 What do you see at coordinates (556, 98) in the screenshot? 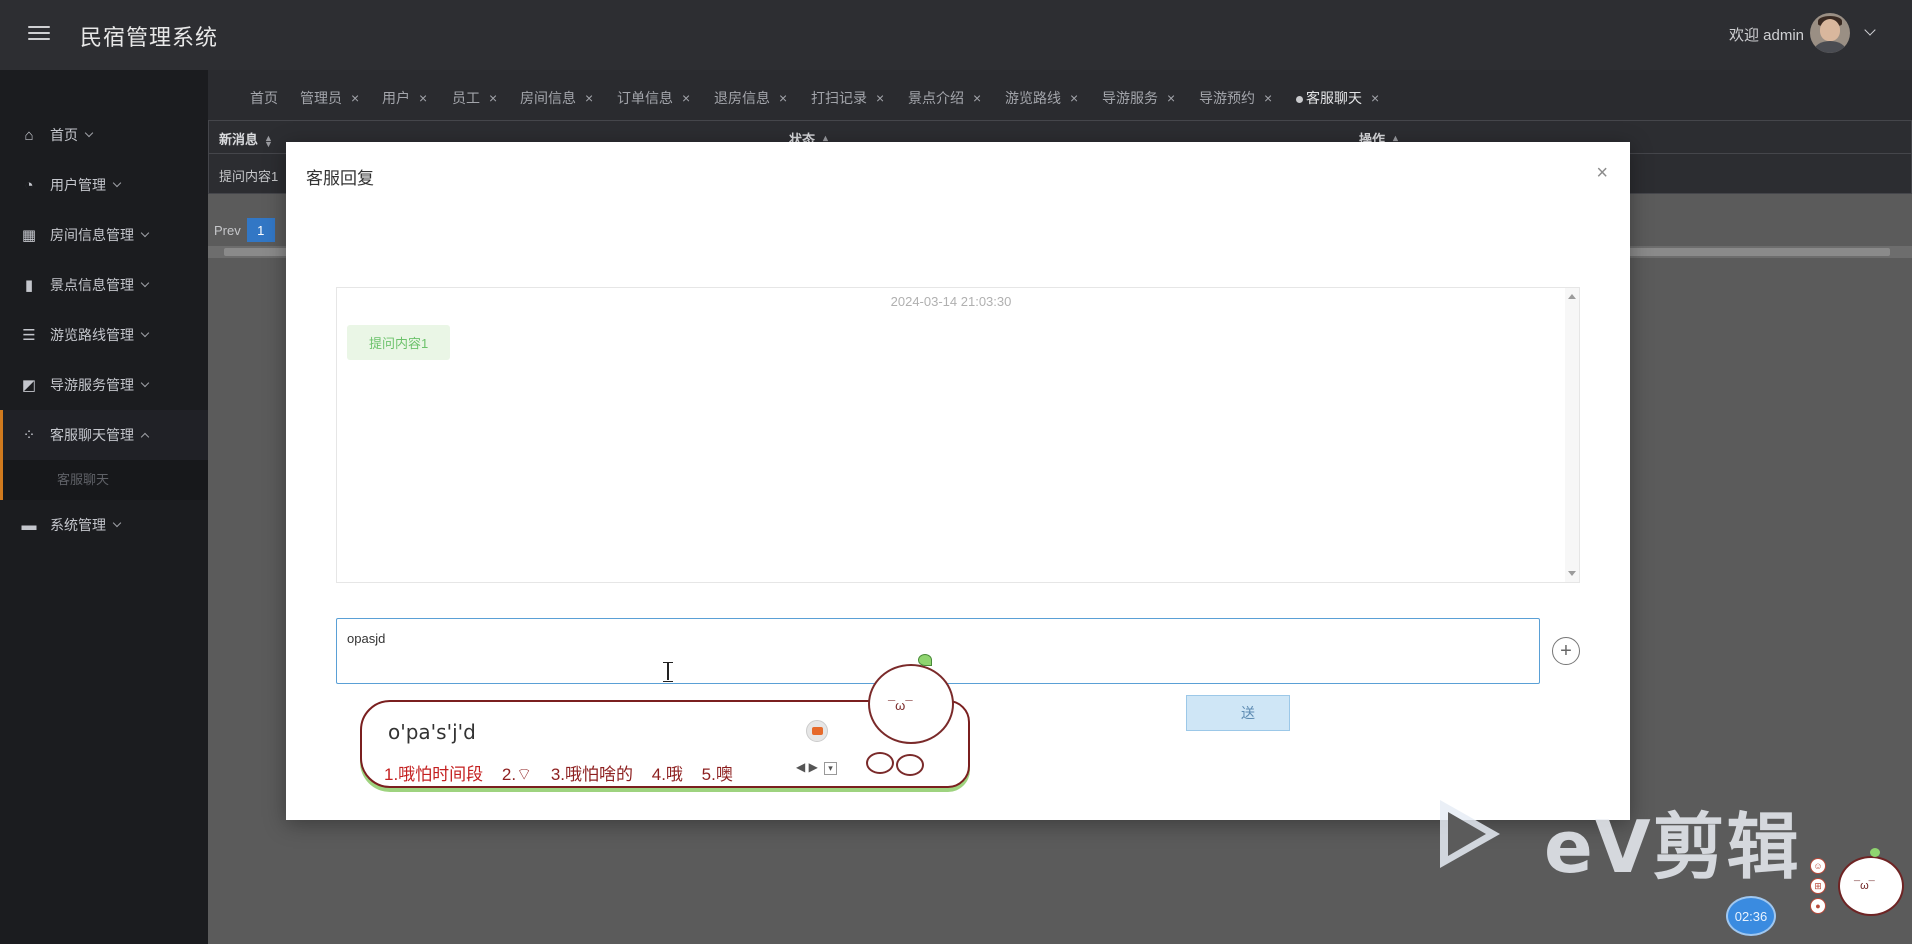
I see `tab-rooms: 房间信息 ×` at bounding box center [556, 98].